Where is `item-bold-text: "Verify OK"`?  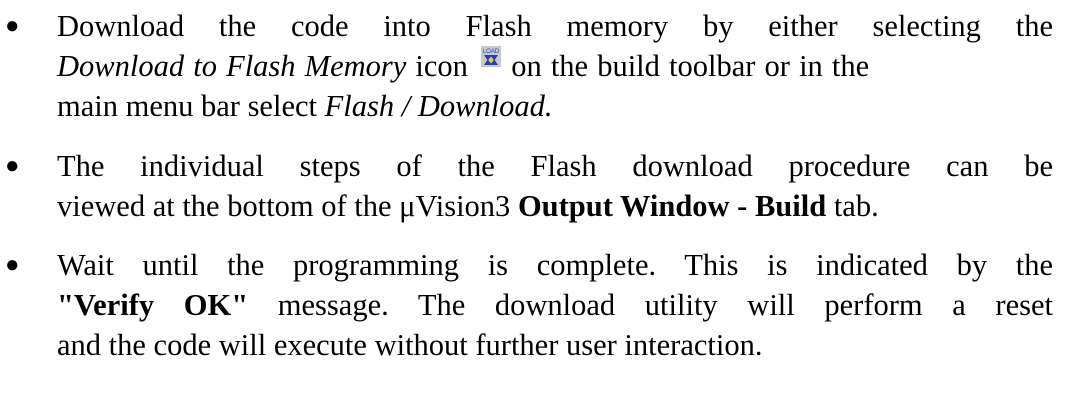 item-bold-text: "Verify OK" is located at coordinates (153, 305).